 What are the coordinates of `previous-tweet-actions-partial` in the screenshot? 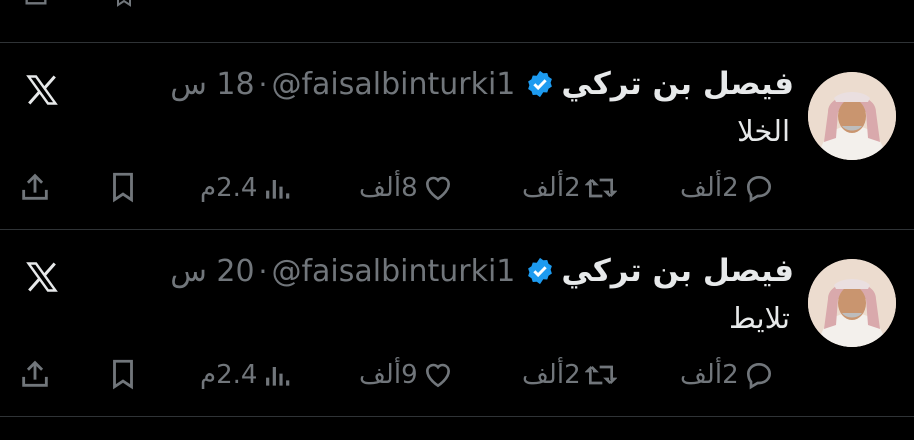 It's located at (457, 5).